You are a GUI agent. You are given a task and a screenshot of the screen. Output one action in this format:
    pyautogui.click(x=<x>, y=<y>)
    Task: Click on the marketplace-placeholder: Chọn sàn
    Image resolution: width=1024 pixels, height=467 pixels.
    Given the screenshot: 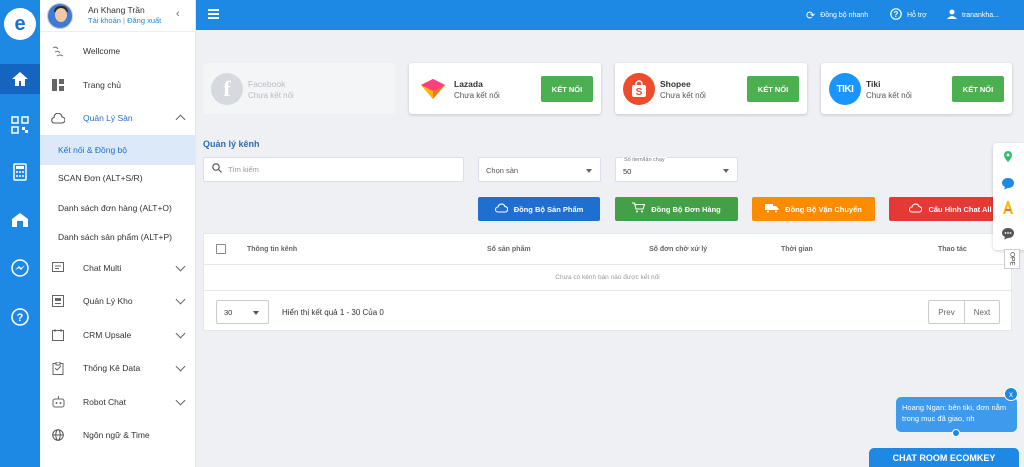 What is the action you would take?
    pyautogui.click(x=502, y=170)
    